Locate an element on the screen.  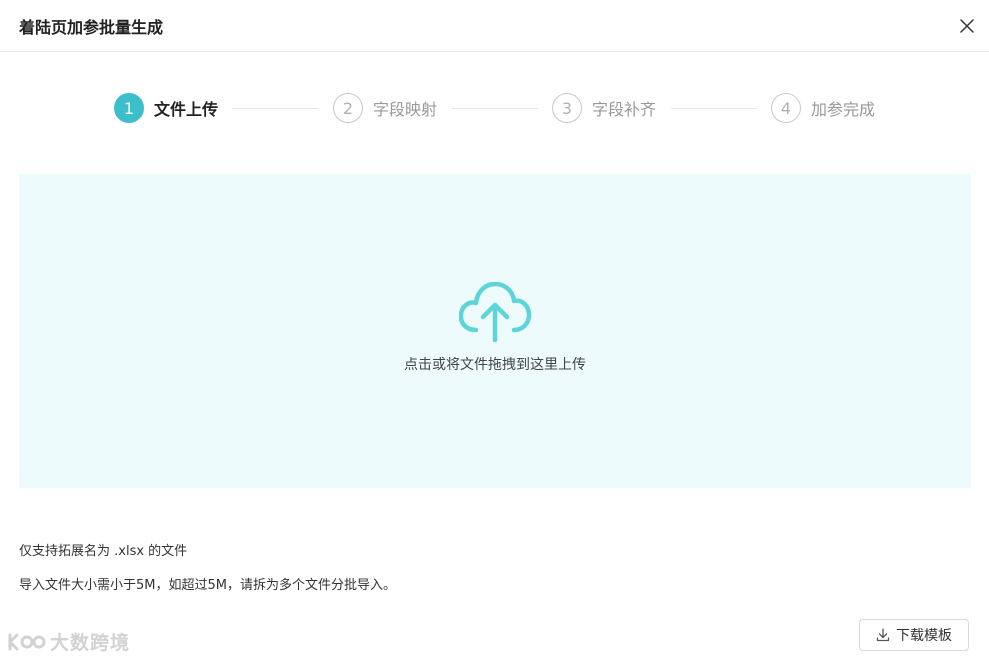
step-number: 3 is located at coordinates (567, 108).